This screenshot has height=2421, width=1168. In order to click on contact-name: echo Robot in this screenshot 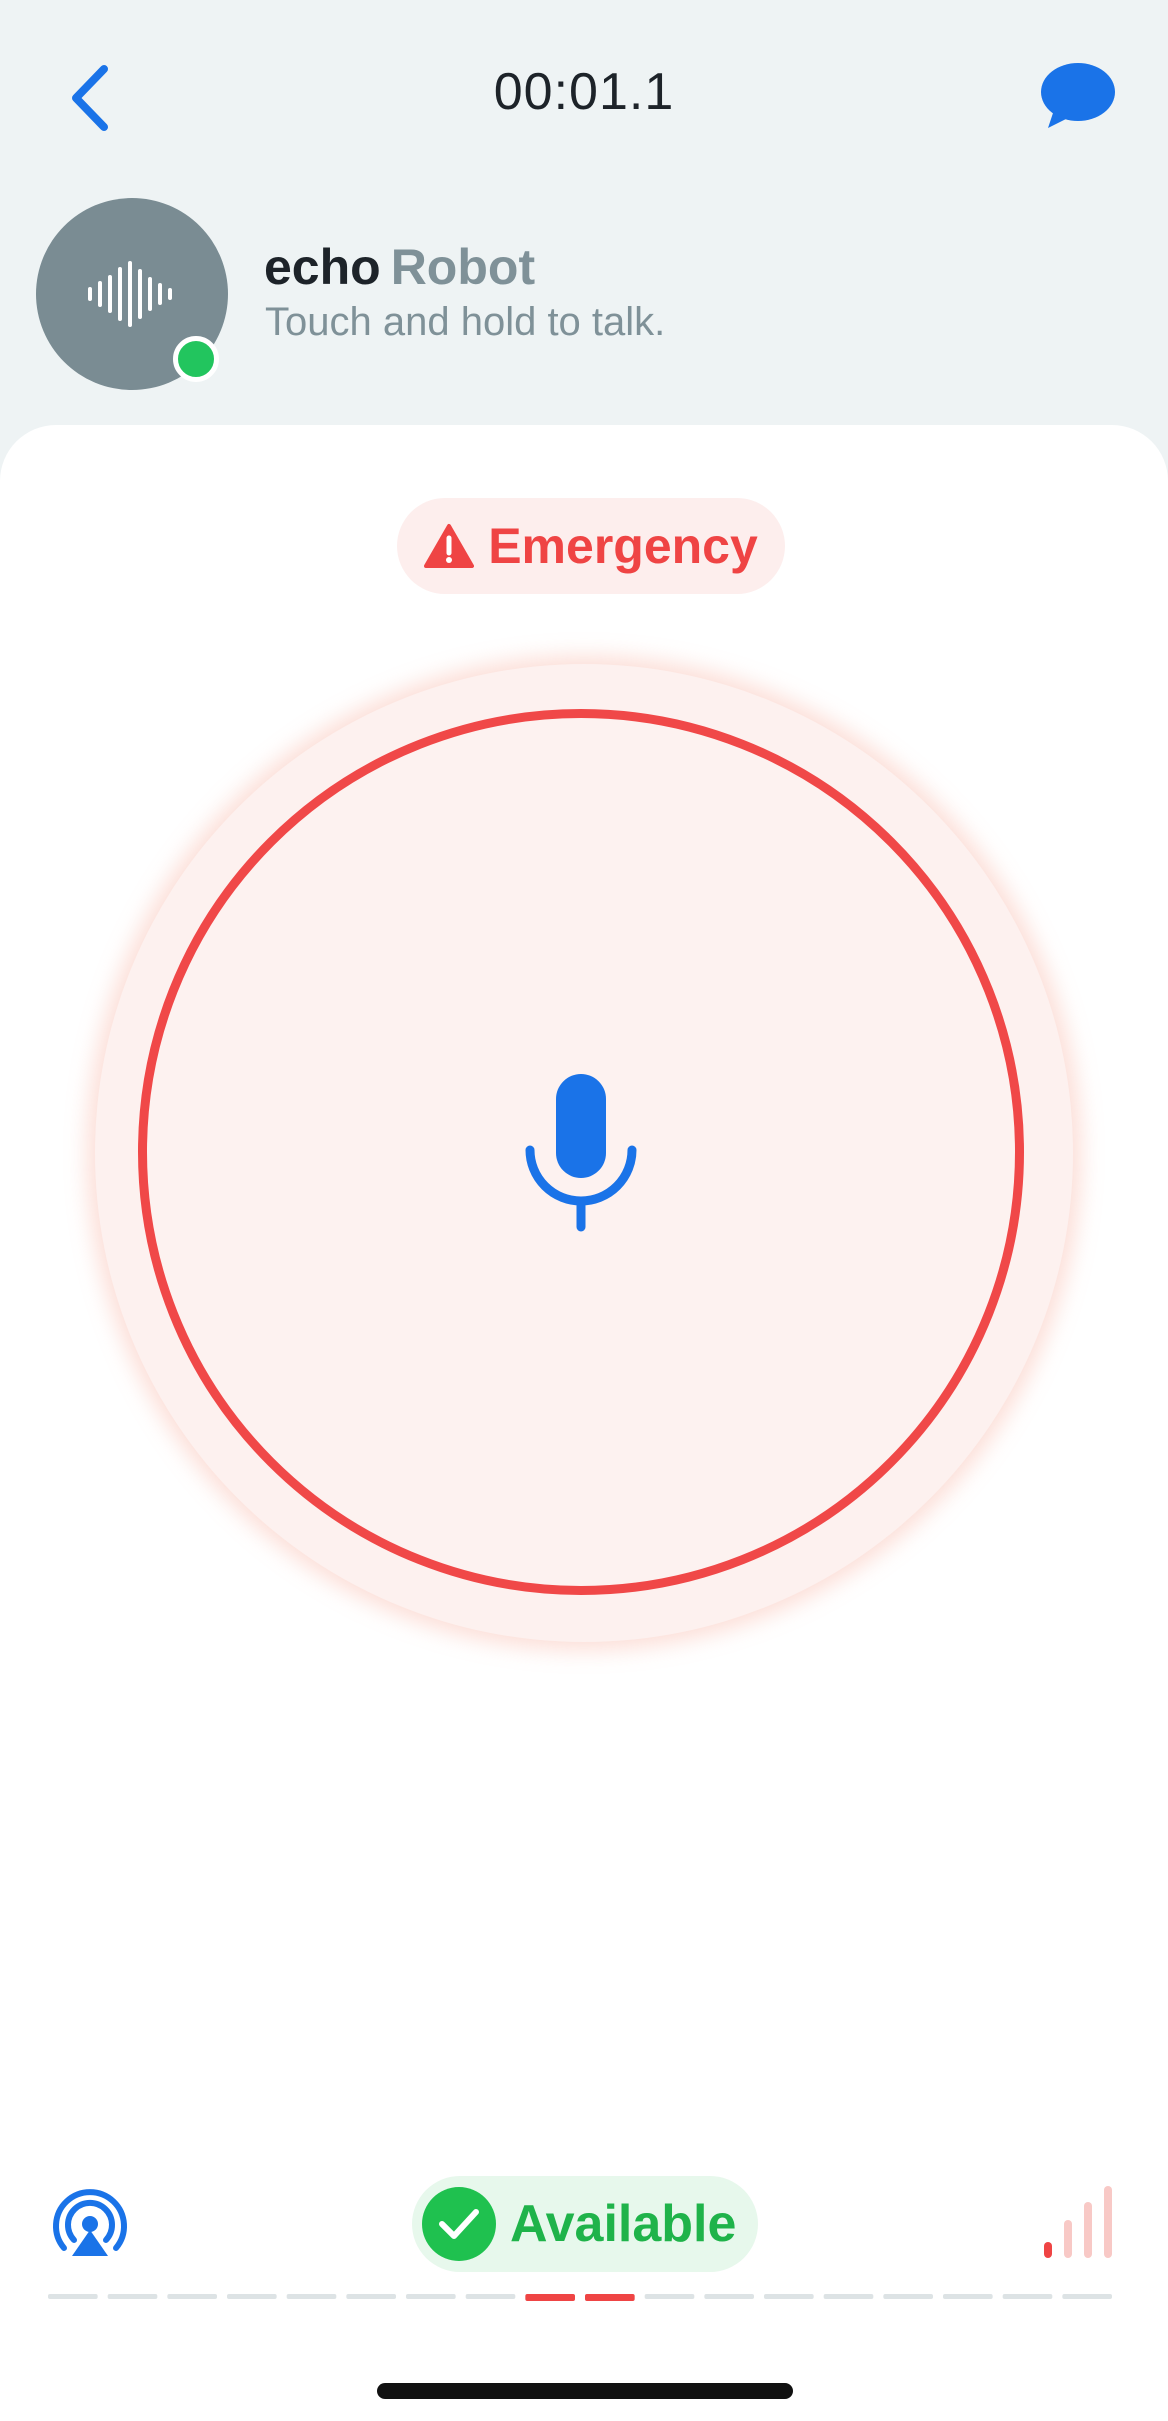, I will do `click(399, 267)`.